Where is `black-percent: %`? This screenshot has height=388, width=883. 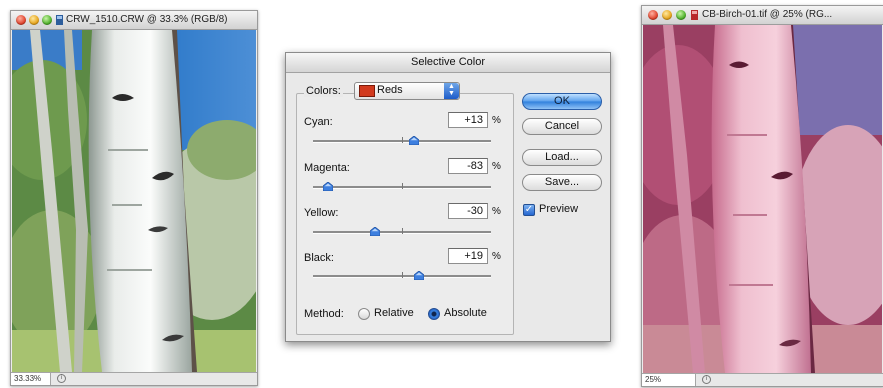 black-percent: % is located at coordinates (496, 256).